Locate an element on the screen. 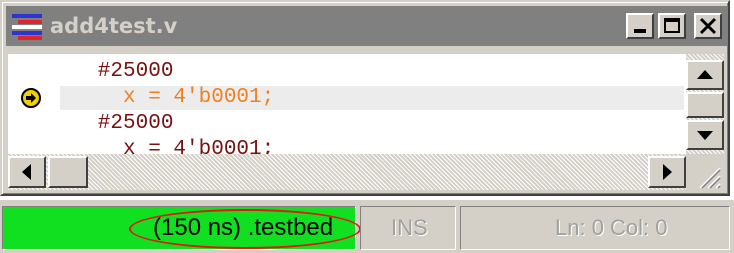  close-icon is located at coordinates (708, 26).